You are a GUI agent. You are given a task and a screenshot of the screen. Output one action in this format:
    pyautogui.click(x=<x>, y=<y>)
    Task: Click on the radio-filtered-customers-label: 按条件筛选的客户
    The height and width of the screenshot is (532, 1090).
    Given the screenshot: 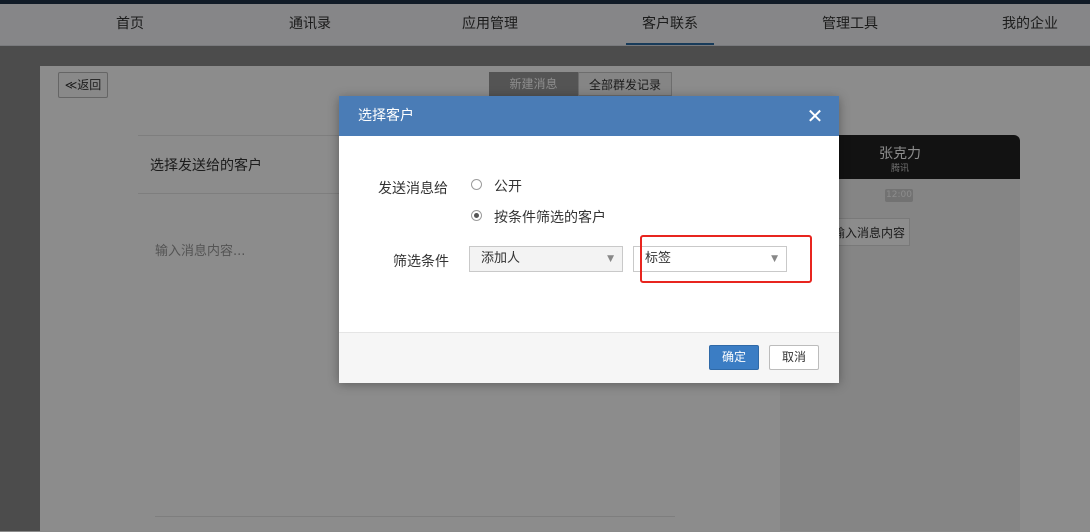 What is the action you would take?
    pyautogui.click(x=550, y=217)
    